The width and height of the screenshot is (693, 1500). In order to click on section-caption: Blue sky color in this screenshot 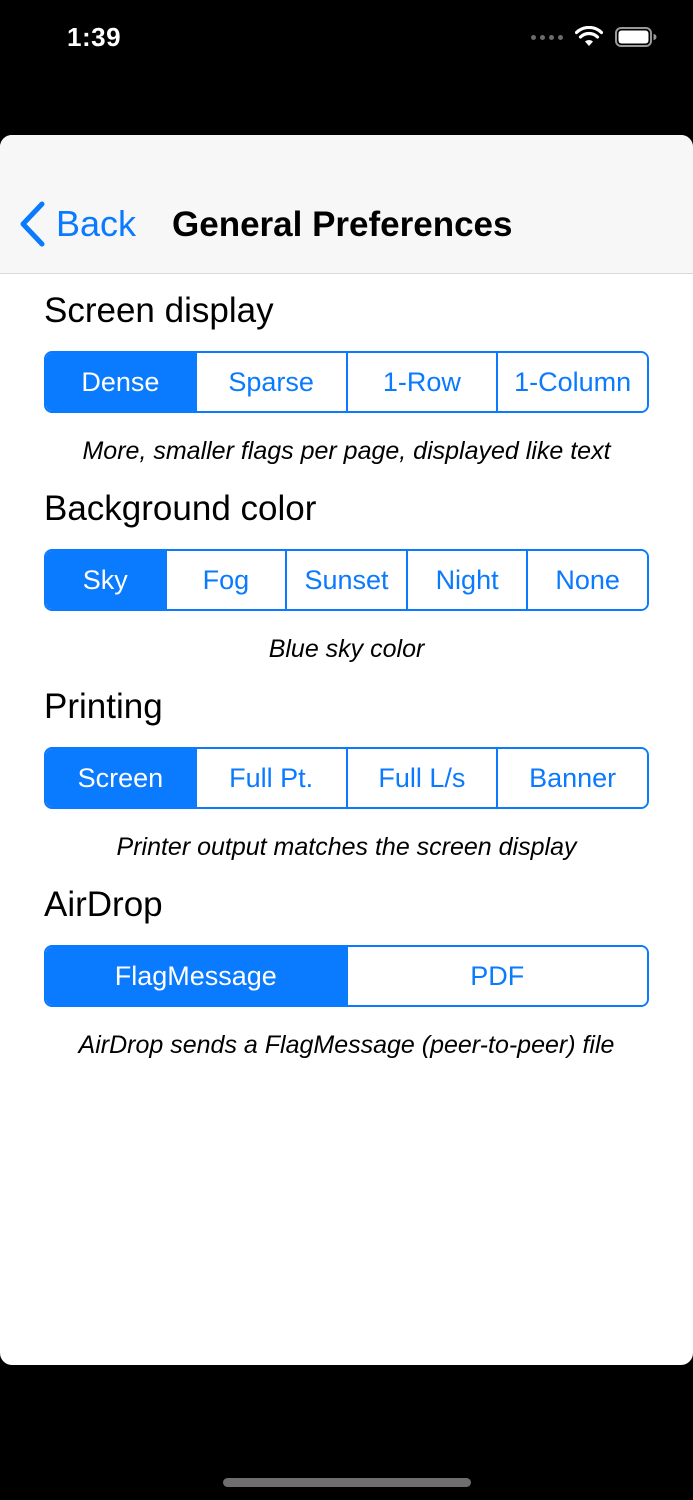, I will do `click(346, 649)`.